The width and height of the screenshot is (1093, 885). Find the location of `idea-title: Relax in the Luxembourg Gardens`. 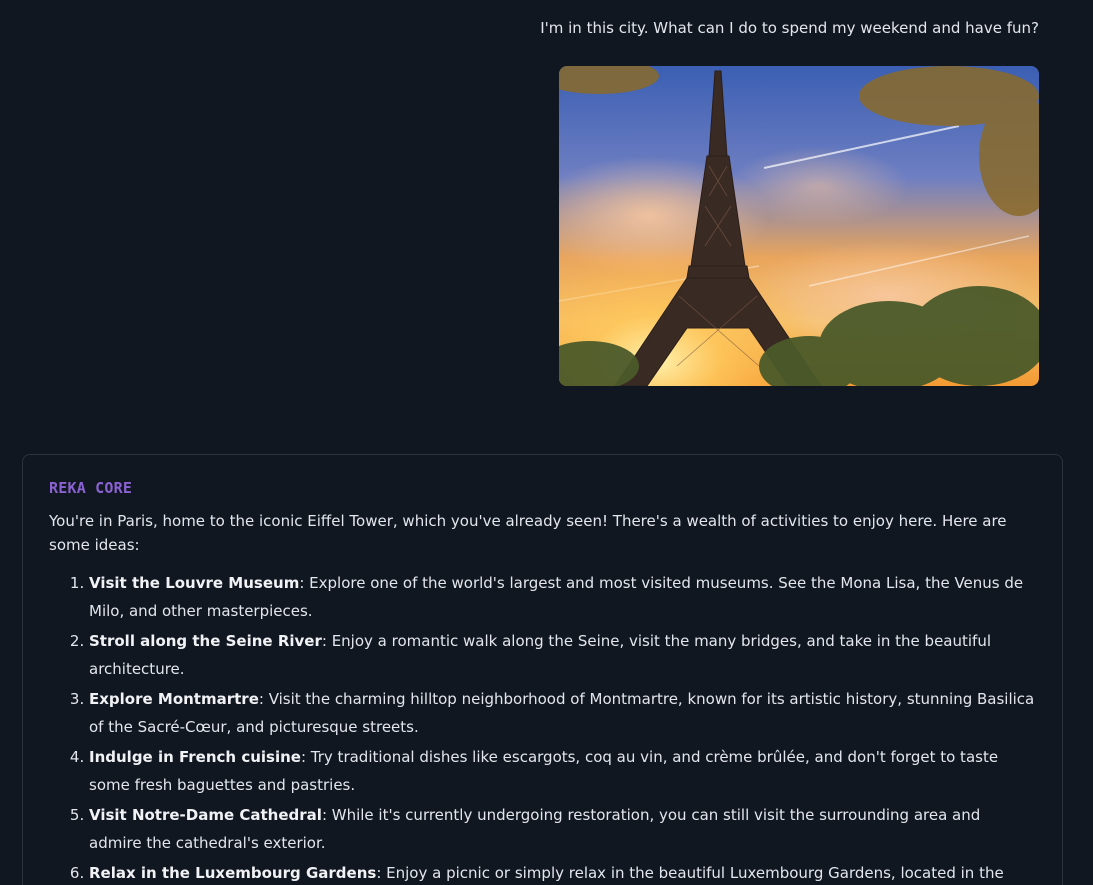

idea-title: Relax in the Luxembourg Gardens is located at coordinates (233, 873).